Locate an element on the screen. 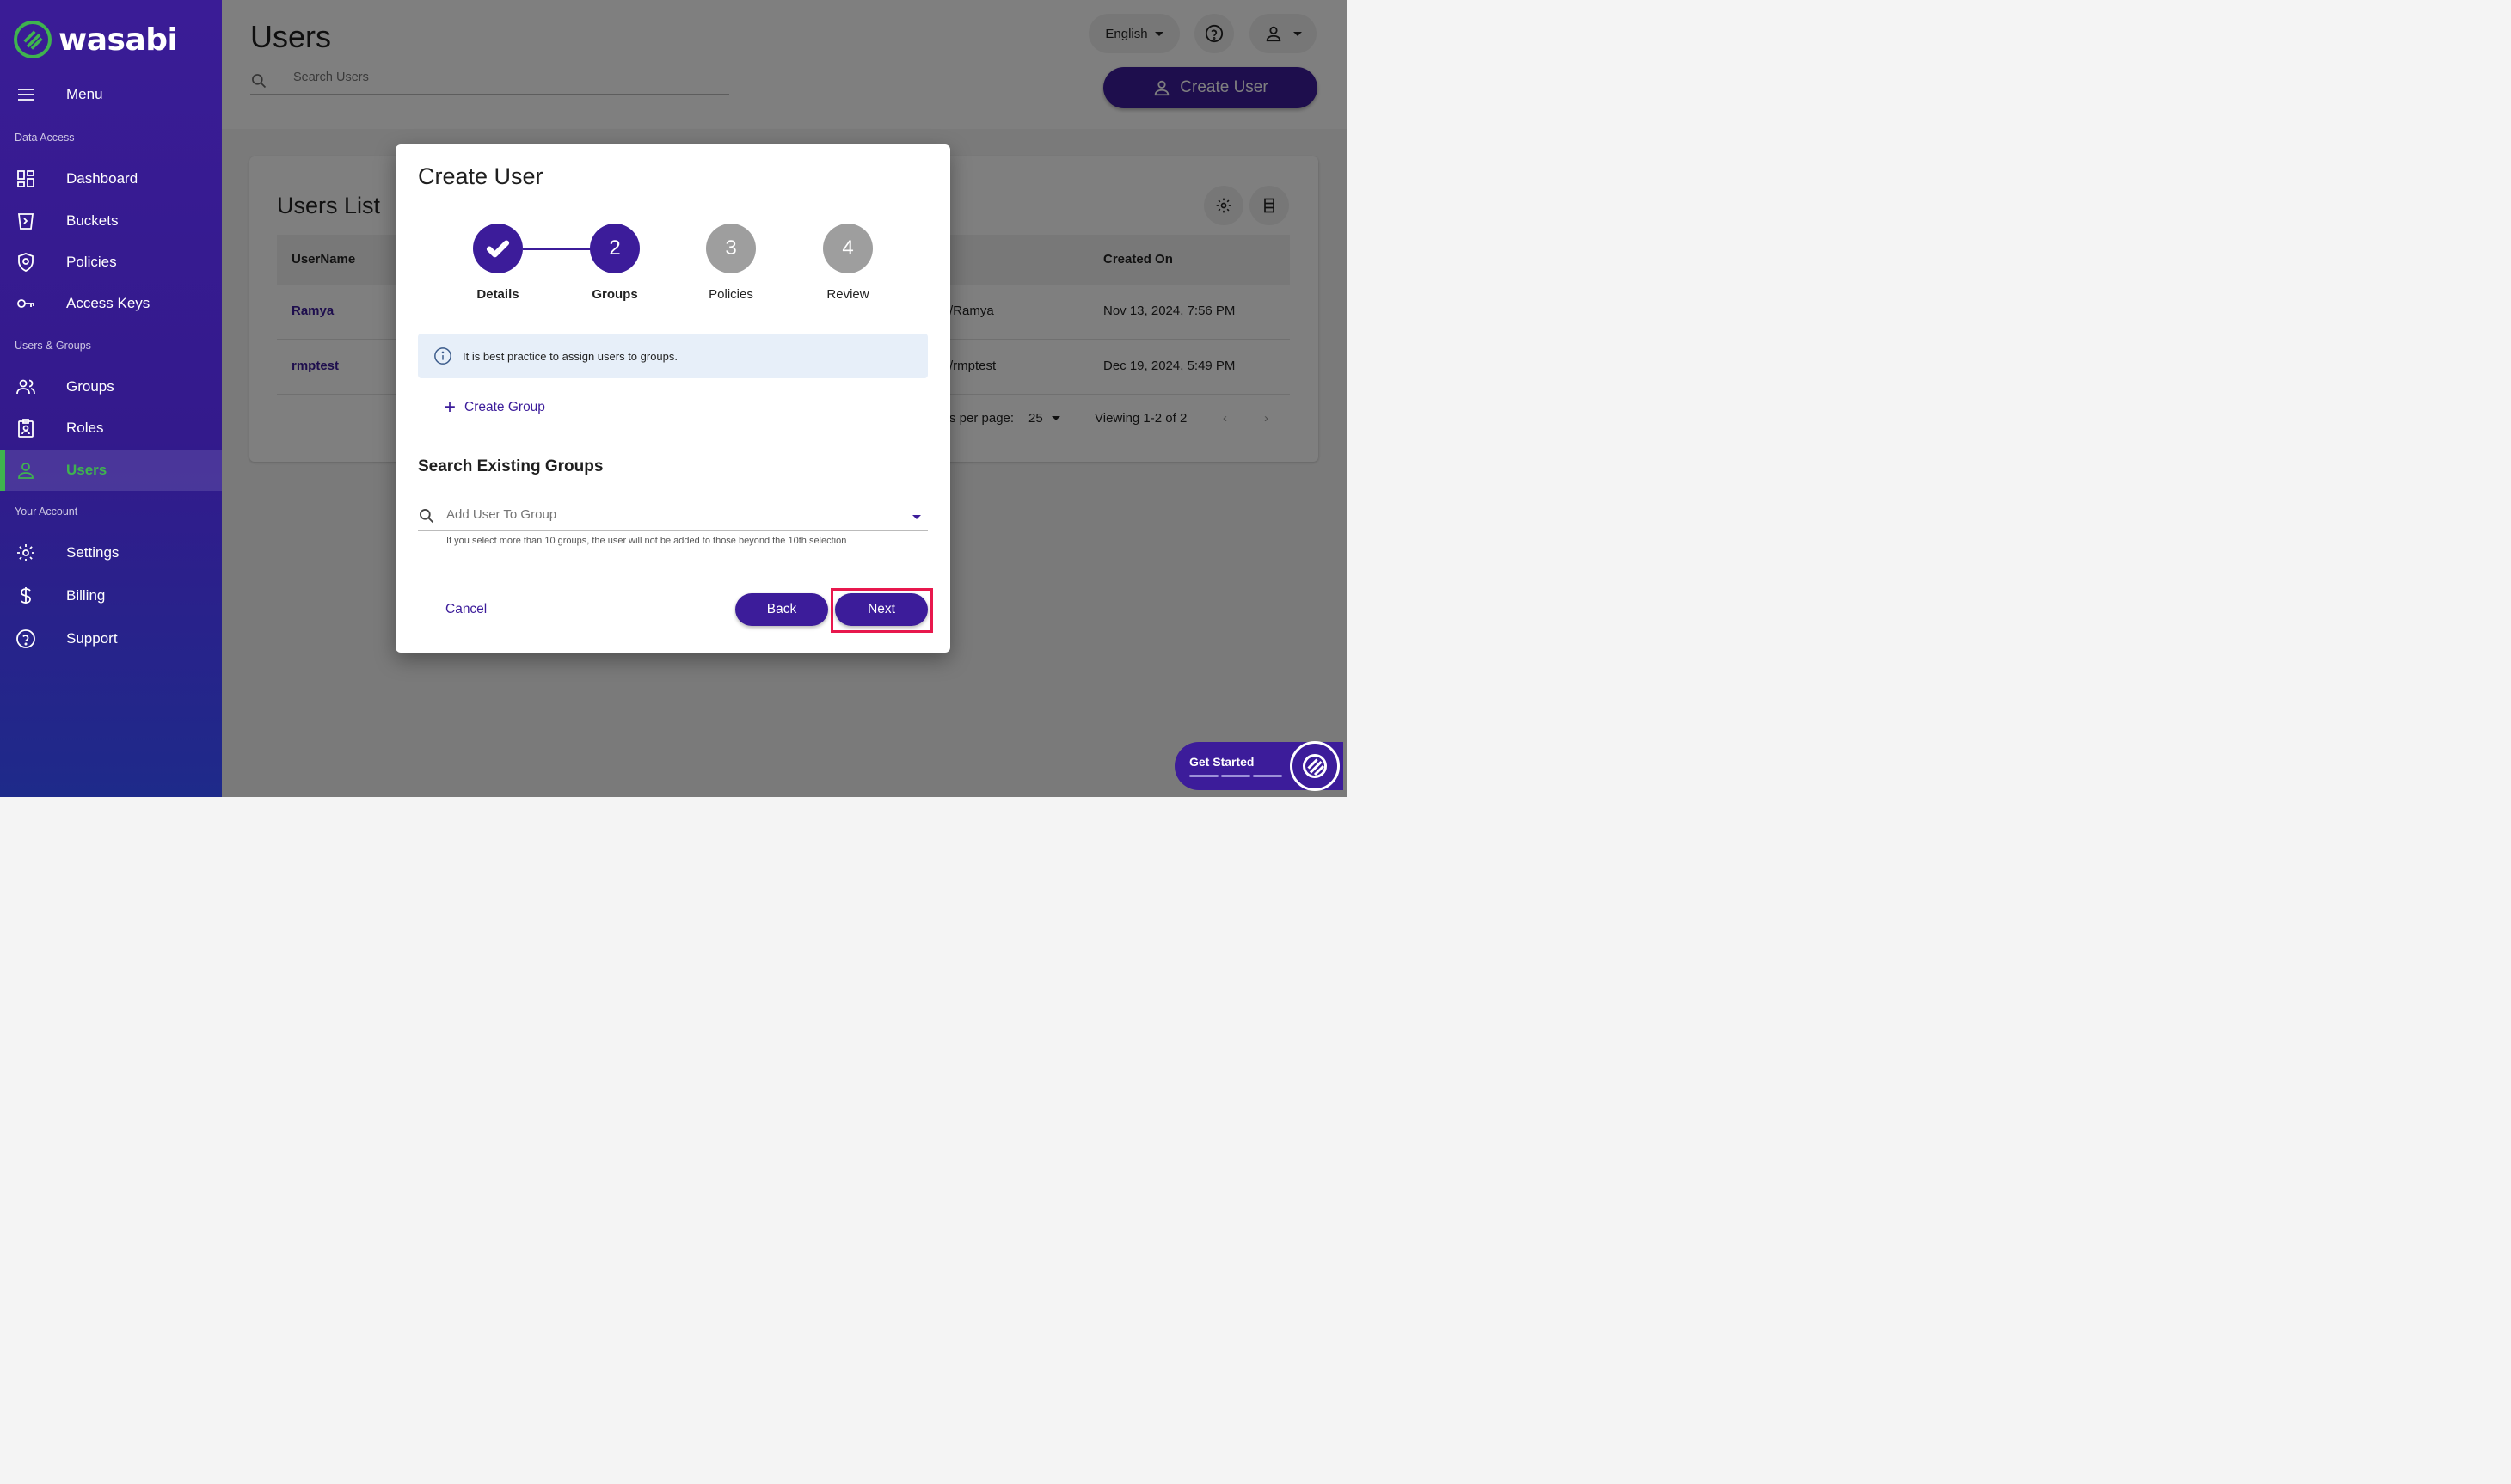 The image size is (2511, 1484). next-button: Next is located at coordinates (881, 609).